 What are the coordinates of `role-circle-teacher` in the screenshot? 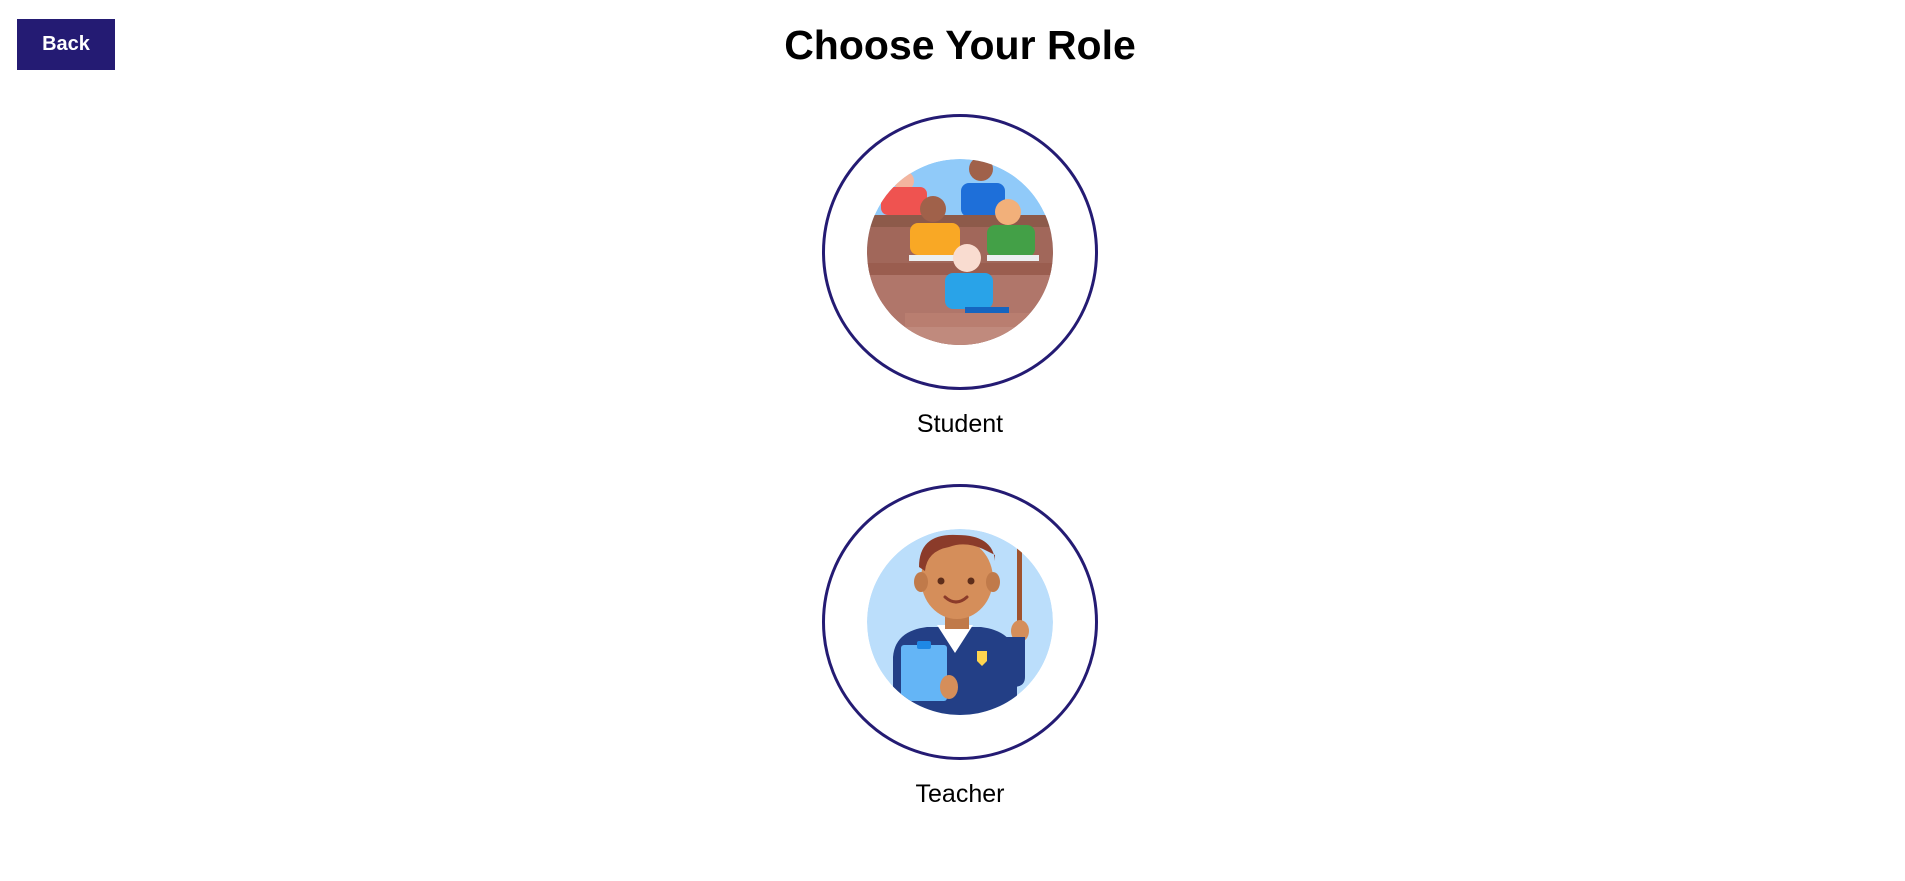 It's located at (960, 622).